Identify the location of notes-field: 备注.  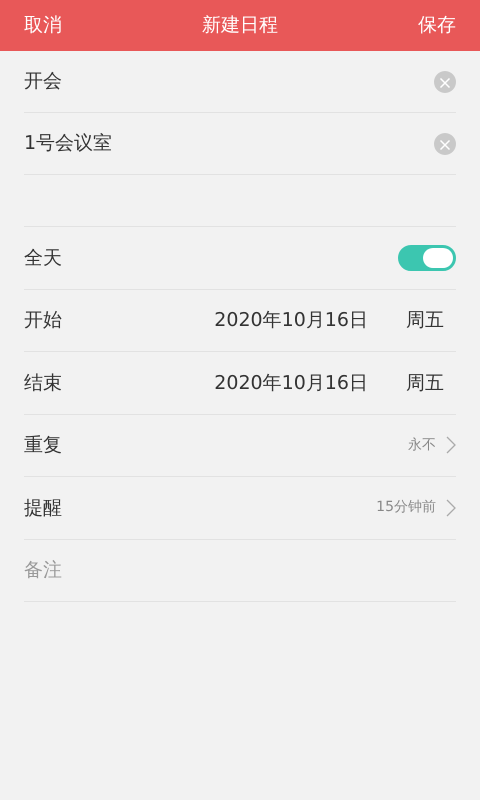
(240, 570).